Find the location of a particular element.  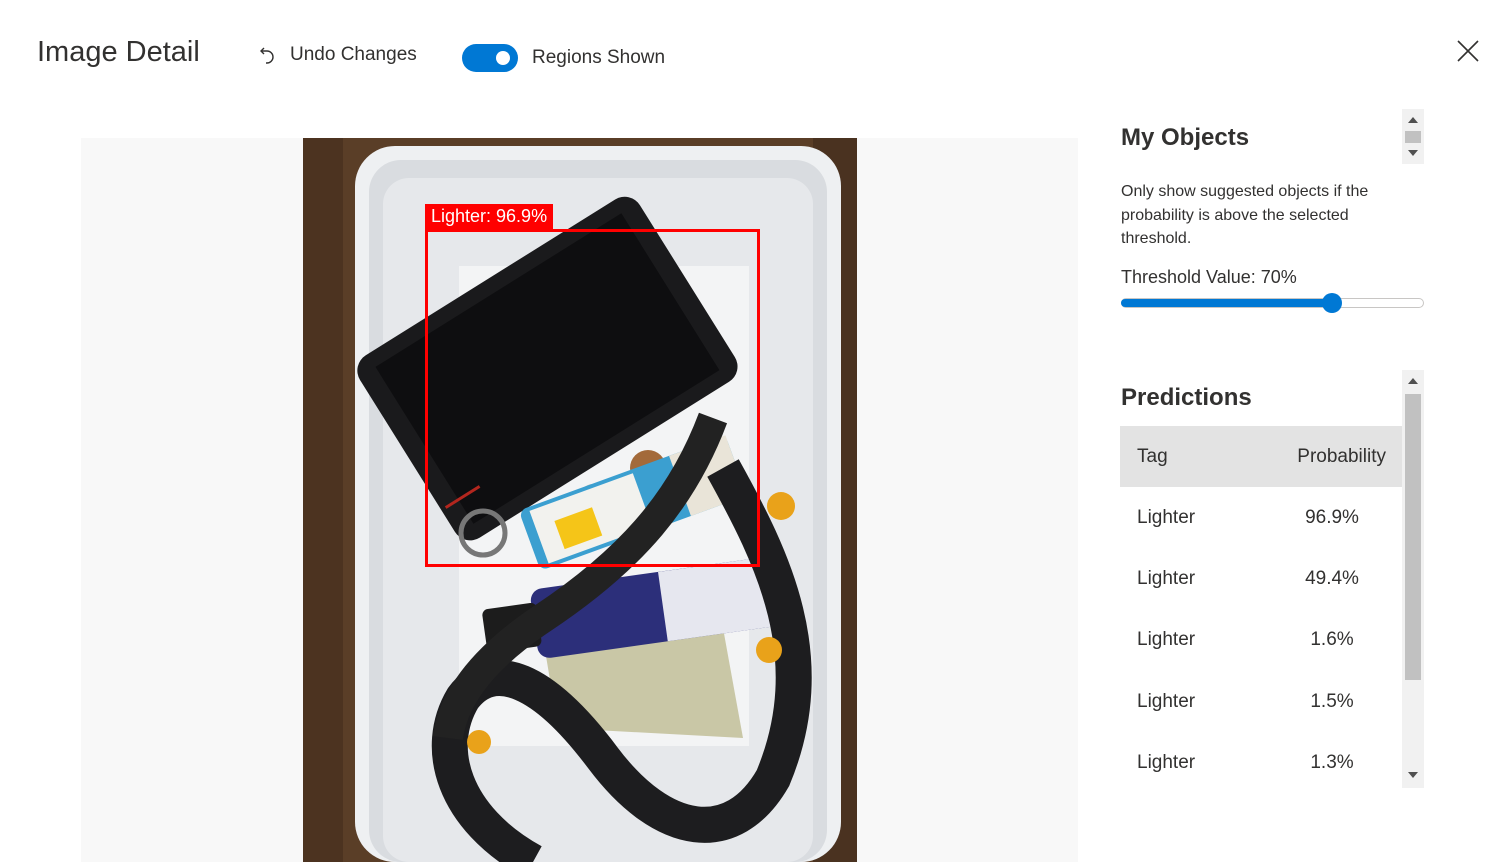

table-row: Lighter 49.4% is located at coordinates (1261, 578).